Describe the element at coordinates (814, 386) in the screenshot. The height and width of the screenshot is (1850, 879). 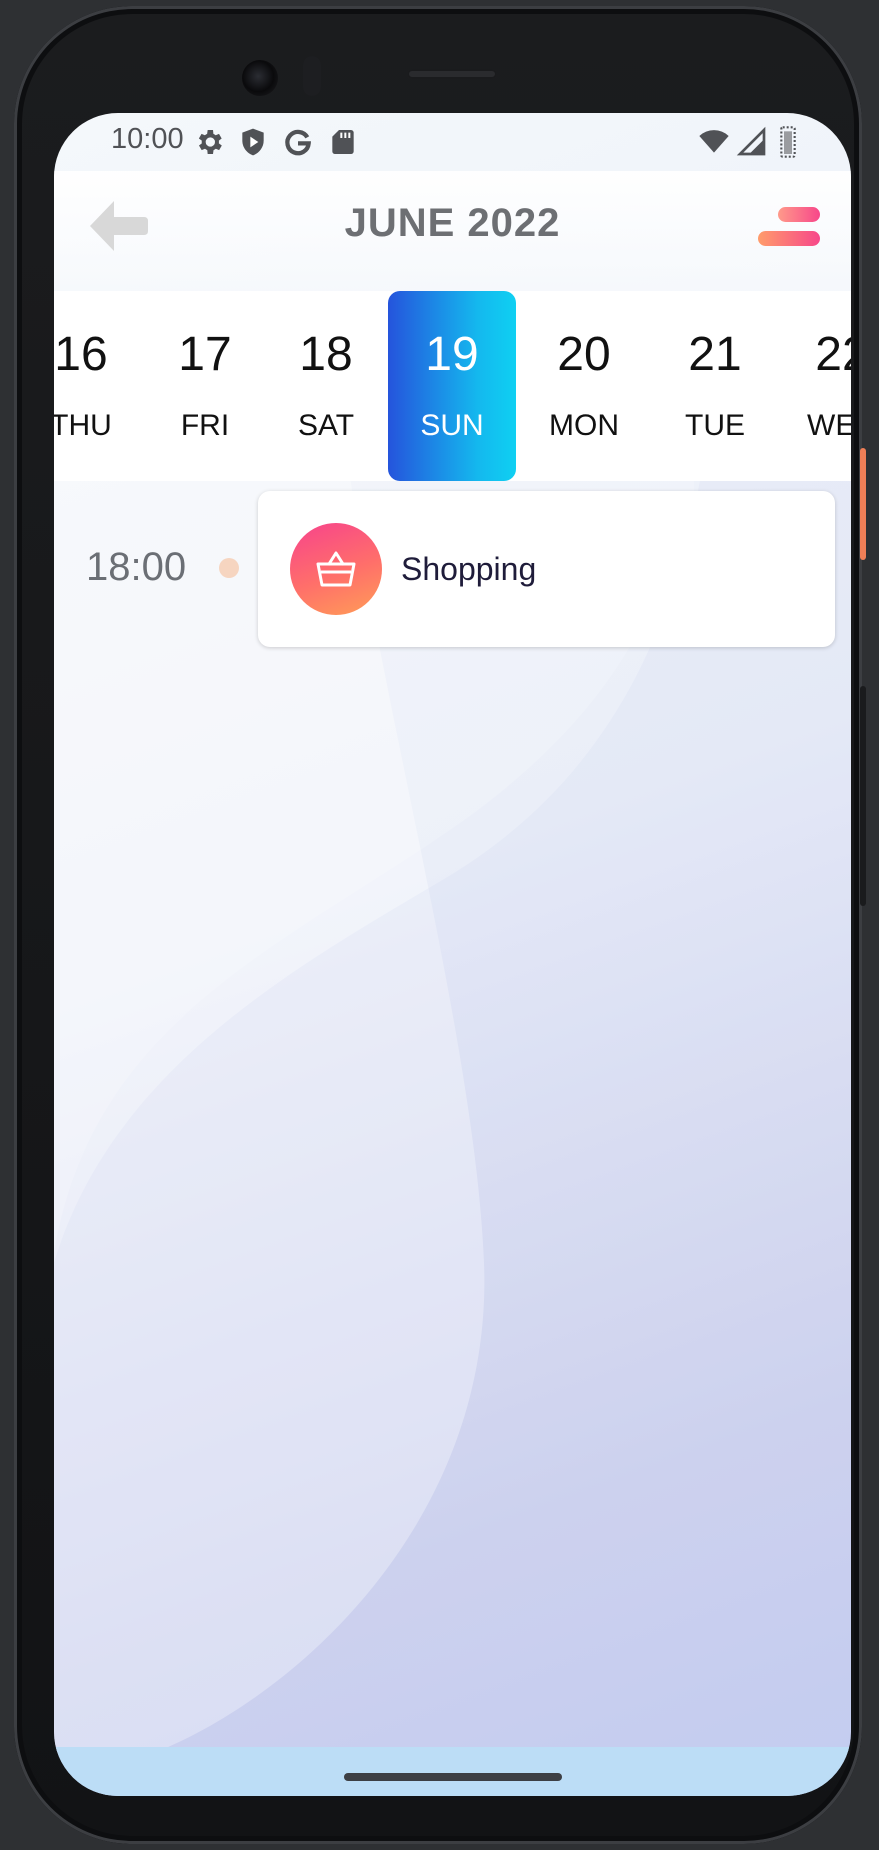
I see `day-item-22: 22 WED` at that location.